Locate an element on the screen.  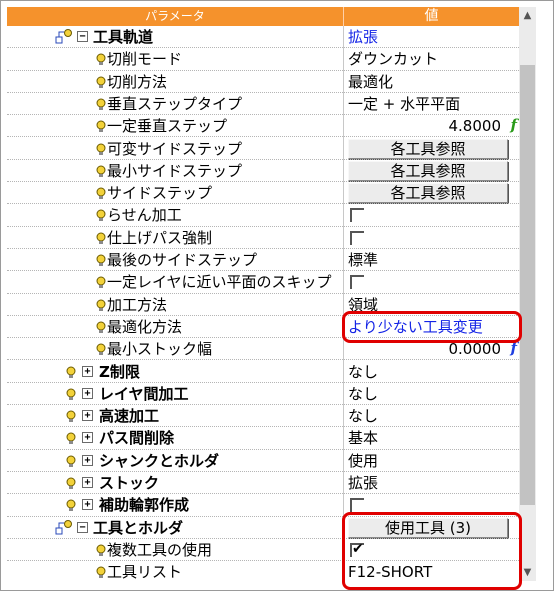
parameter-value-cell: より少ない工具変更 is located at coordinates (431, 327).